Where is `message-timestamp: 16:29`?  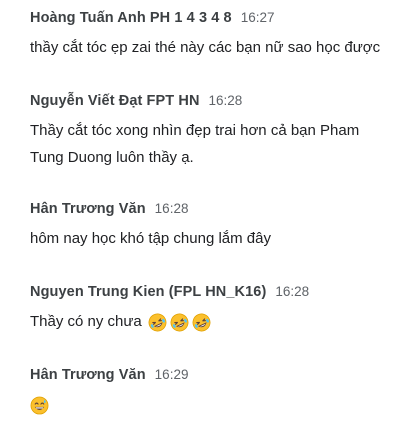
message-timestamp: 16:29 is located at coordinates (171, 374).